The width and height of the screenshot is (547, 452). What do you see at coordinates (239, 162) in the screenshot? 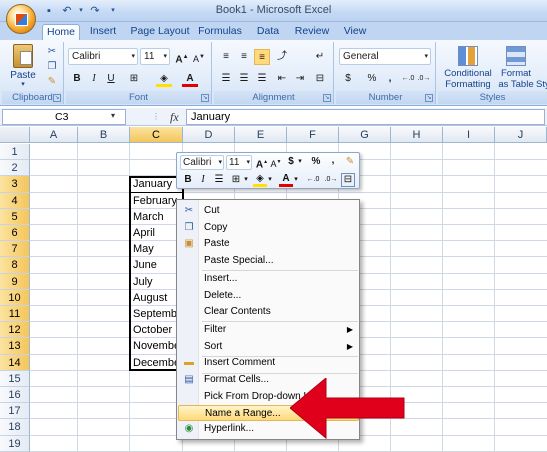
I see `mini-font-size-select: 11 ▾` at bounding box center [239, 162].